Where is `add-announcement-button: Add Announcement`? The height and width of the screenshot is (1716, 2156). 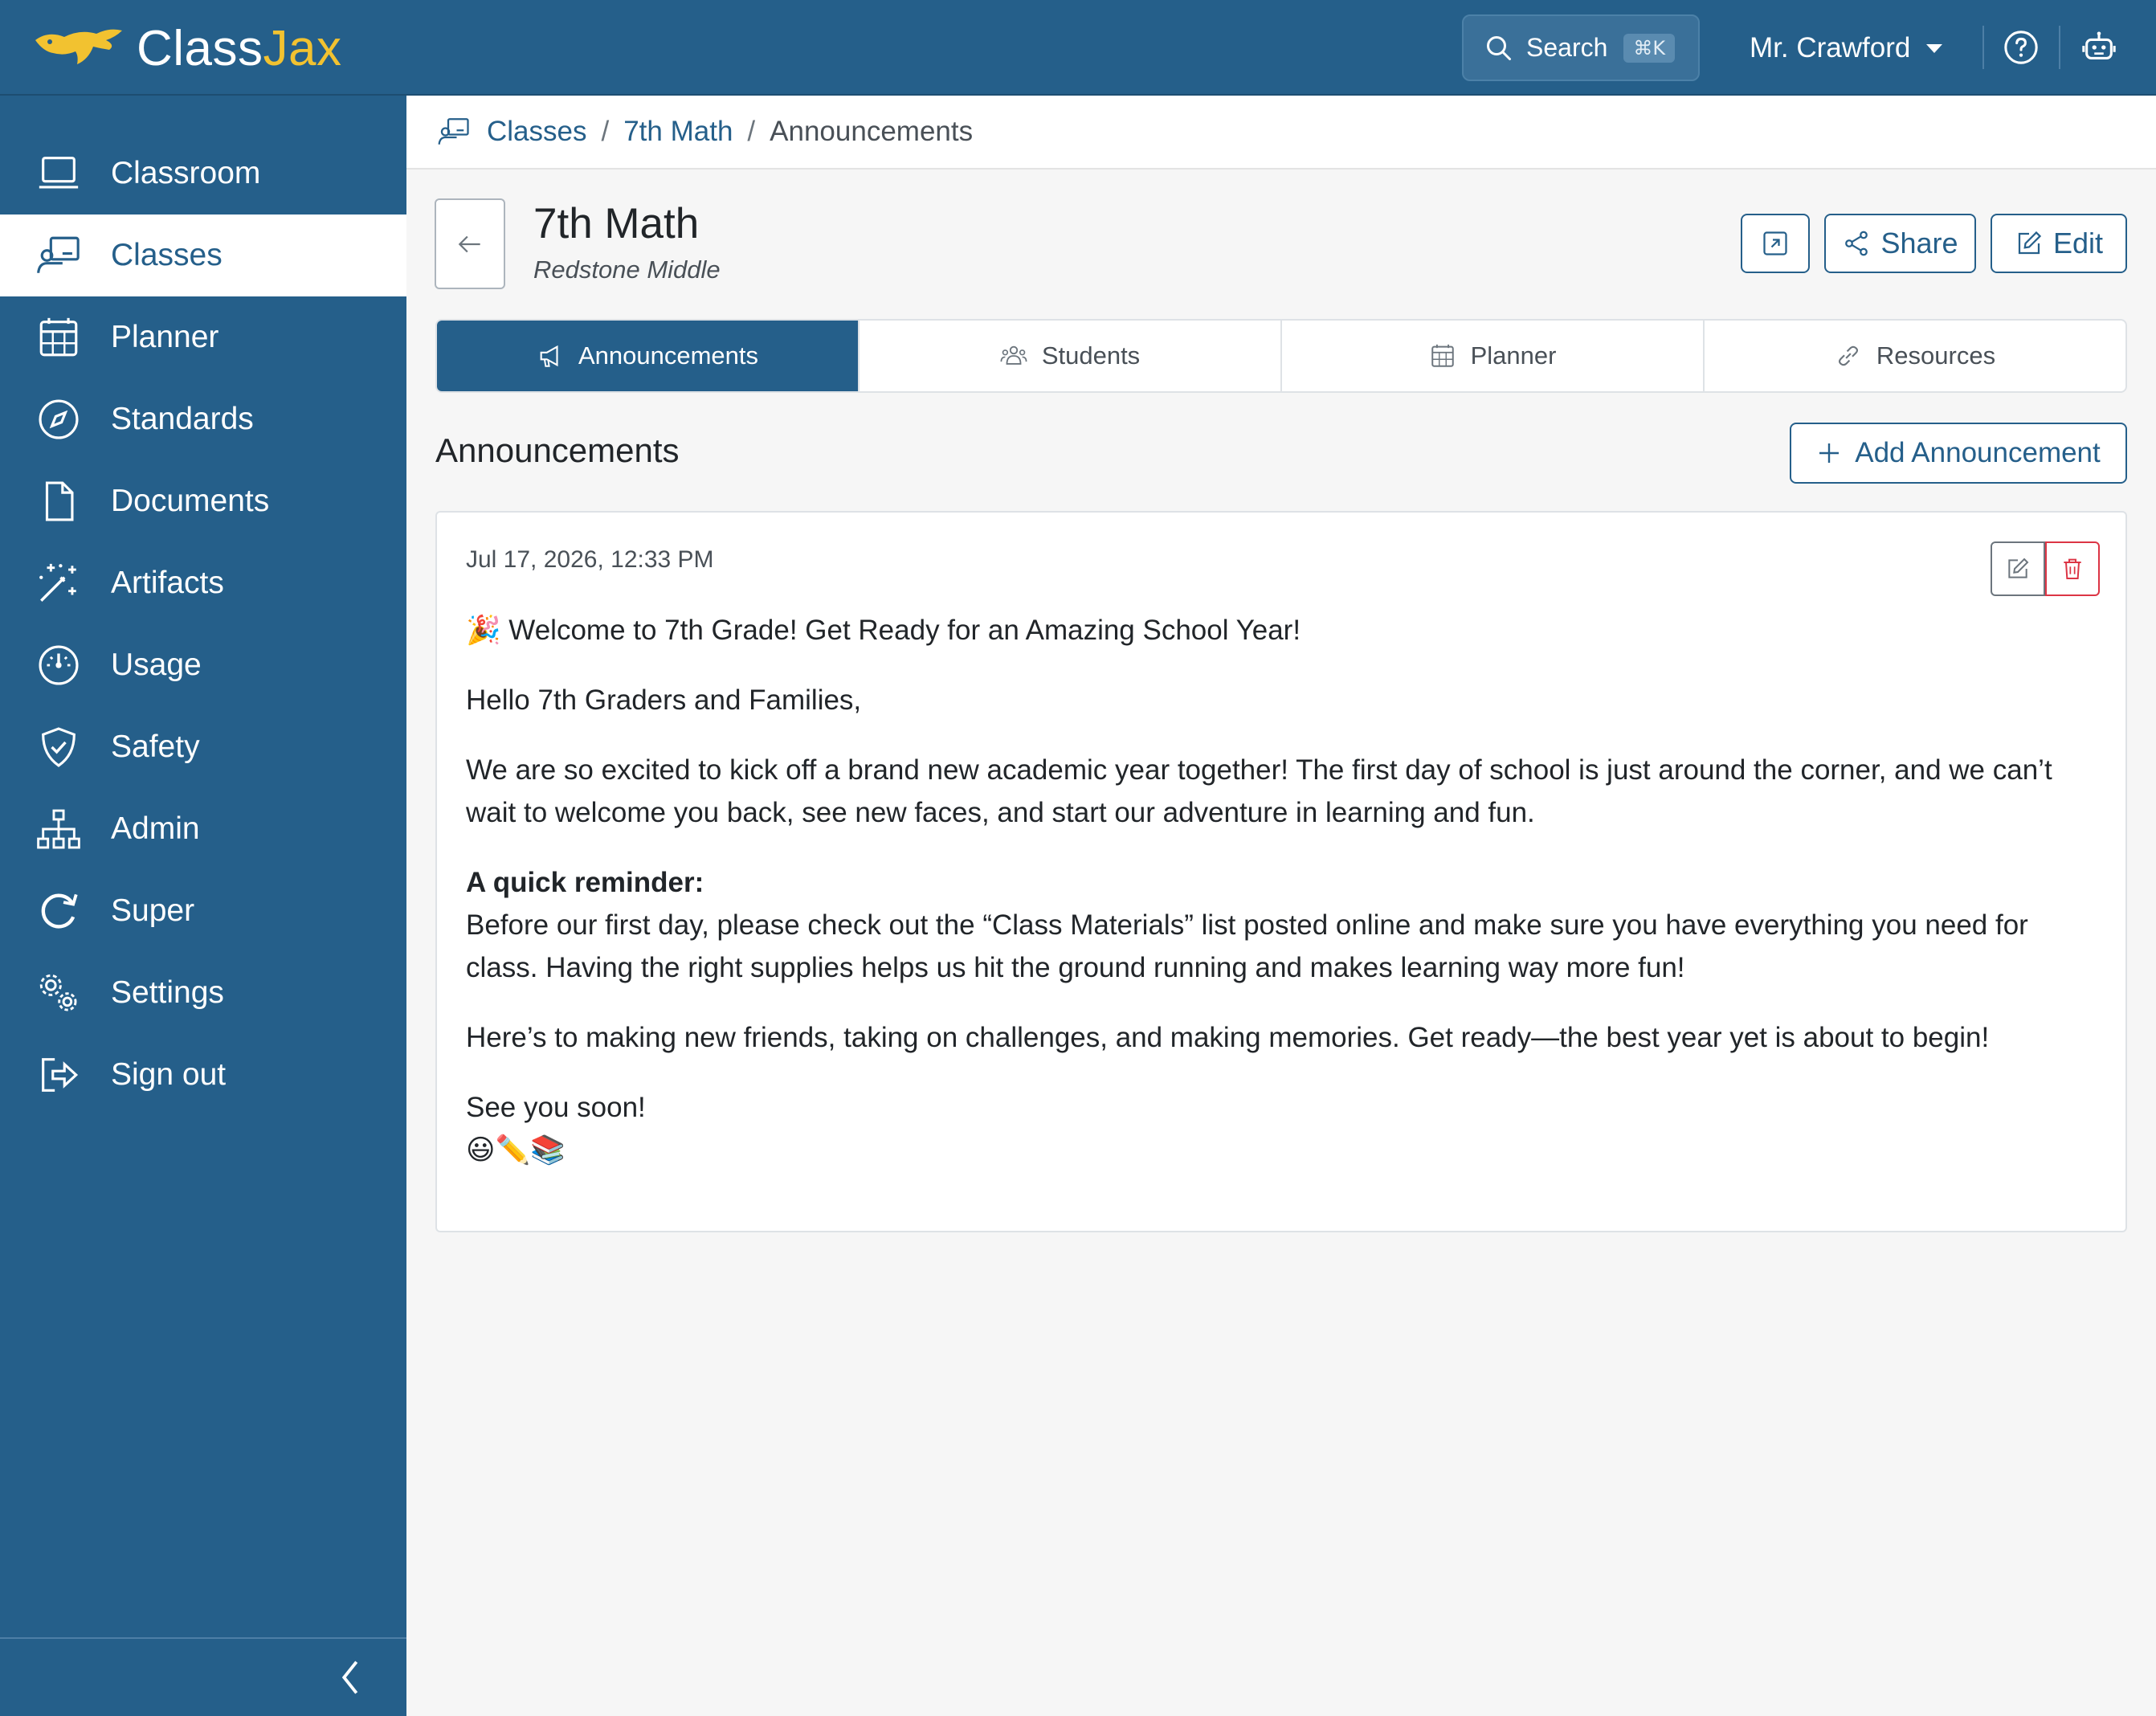
add-announcement-button: Add Announcement is located at coordinates (1958, 453).